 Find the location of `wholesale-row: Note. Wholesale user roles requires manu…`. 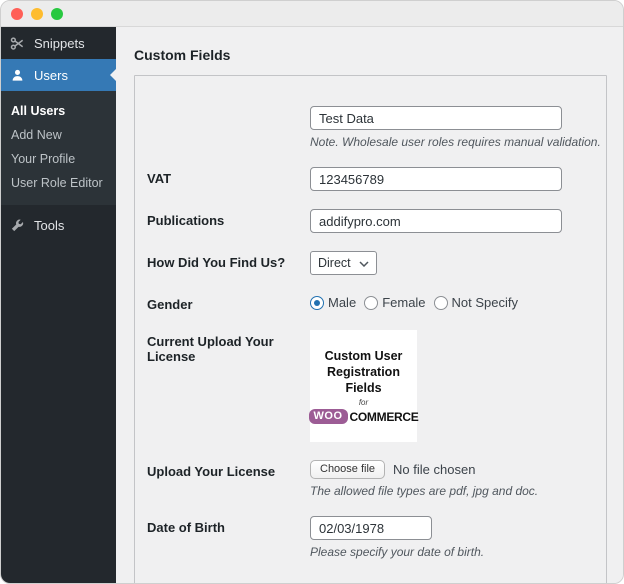

wholesale-row: Note. Wholesale user roles requires manu… is located at coordinates (374, 127).